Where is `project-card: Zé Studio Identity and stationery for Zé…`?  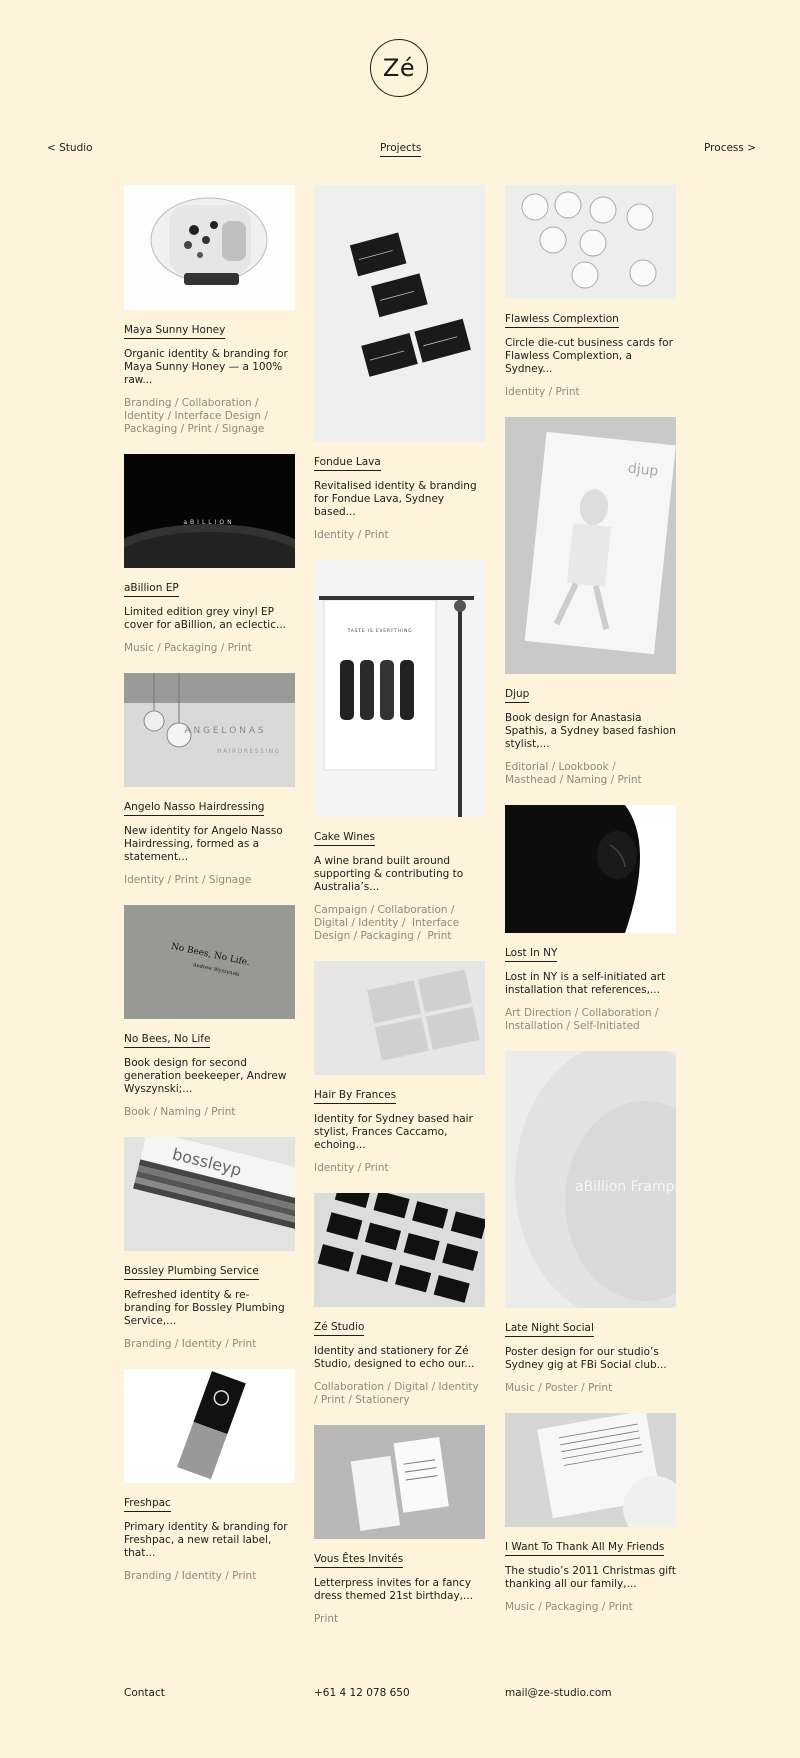 project-card: Zé Studio Identity and stationery for Zé… is located at coordinates (399, 1300).